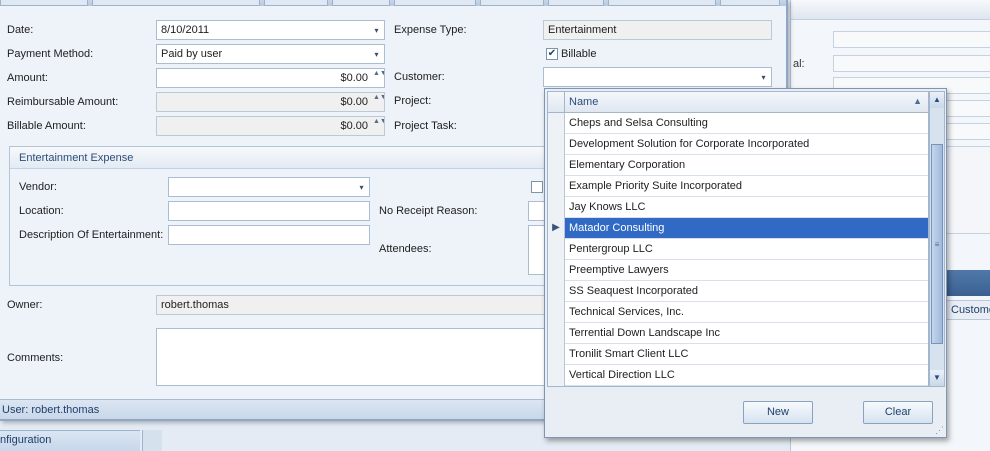 This screenshot has height=451, width=990. What do you see at coordinates (799, 64) in the screenshot?
I see `background-label: al:` at bounding box center [799, 64].